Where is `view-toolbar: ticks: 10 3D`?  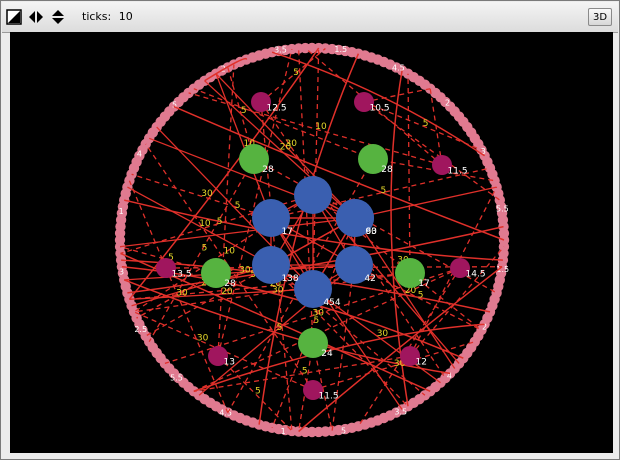
view-toolbar: ticks: 10 3D is located at coordinates (310, 17).